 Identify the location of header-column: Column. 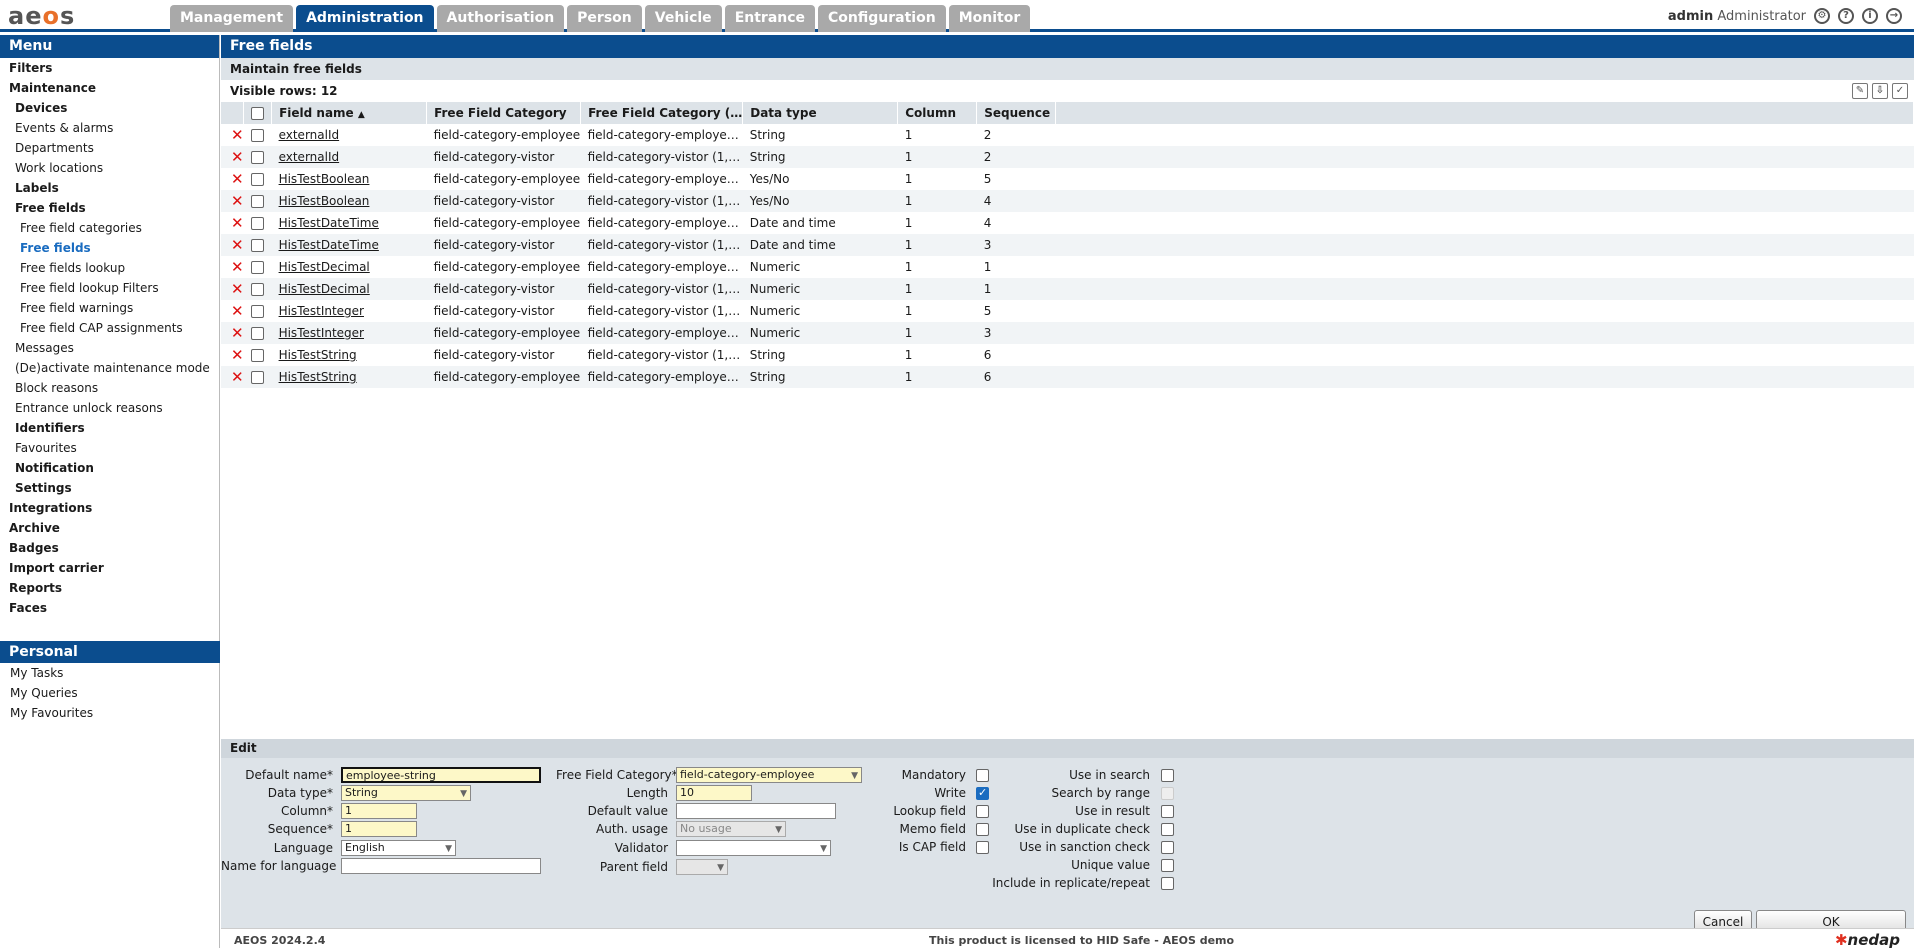
(937, 113).